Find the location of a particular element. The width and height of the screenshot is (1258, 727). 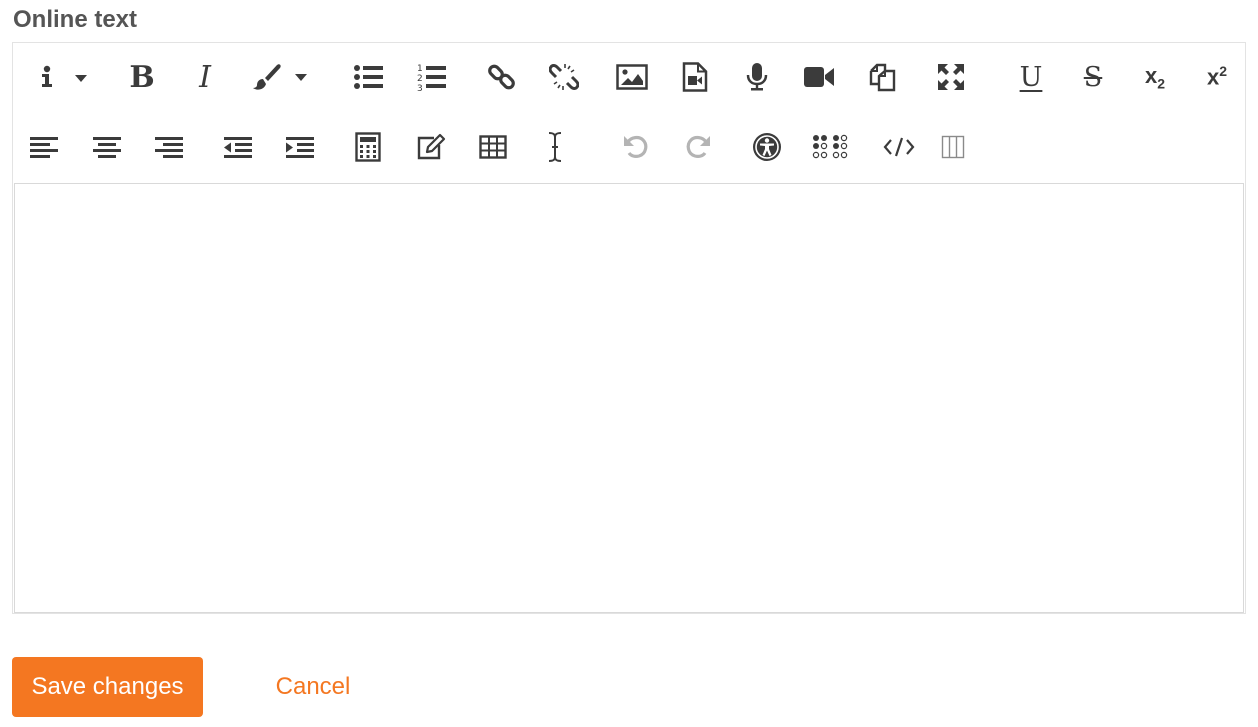

bullet-list-icon is located at coordinates (368, 77).